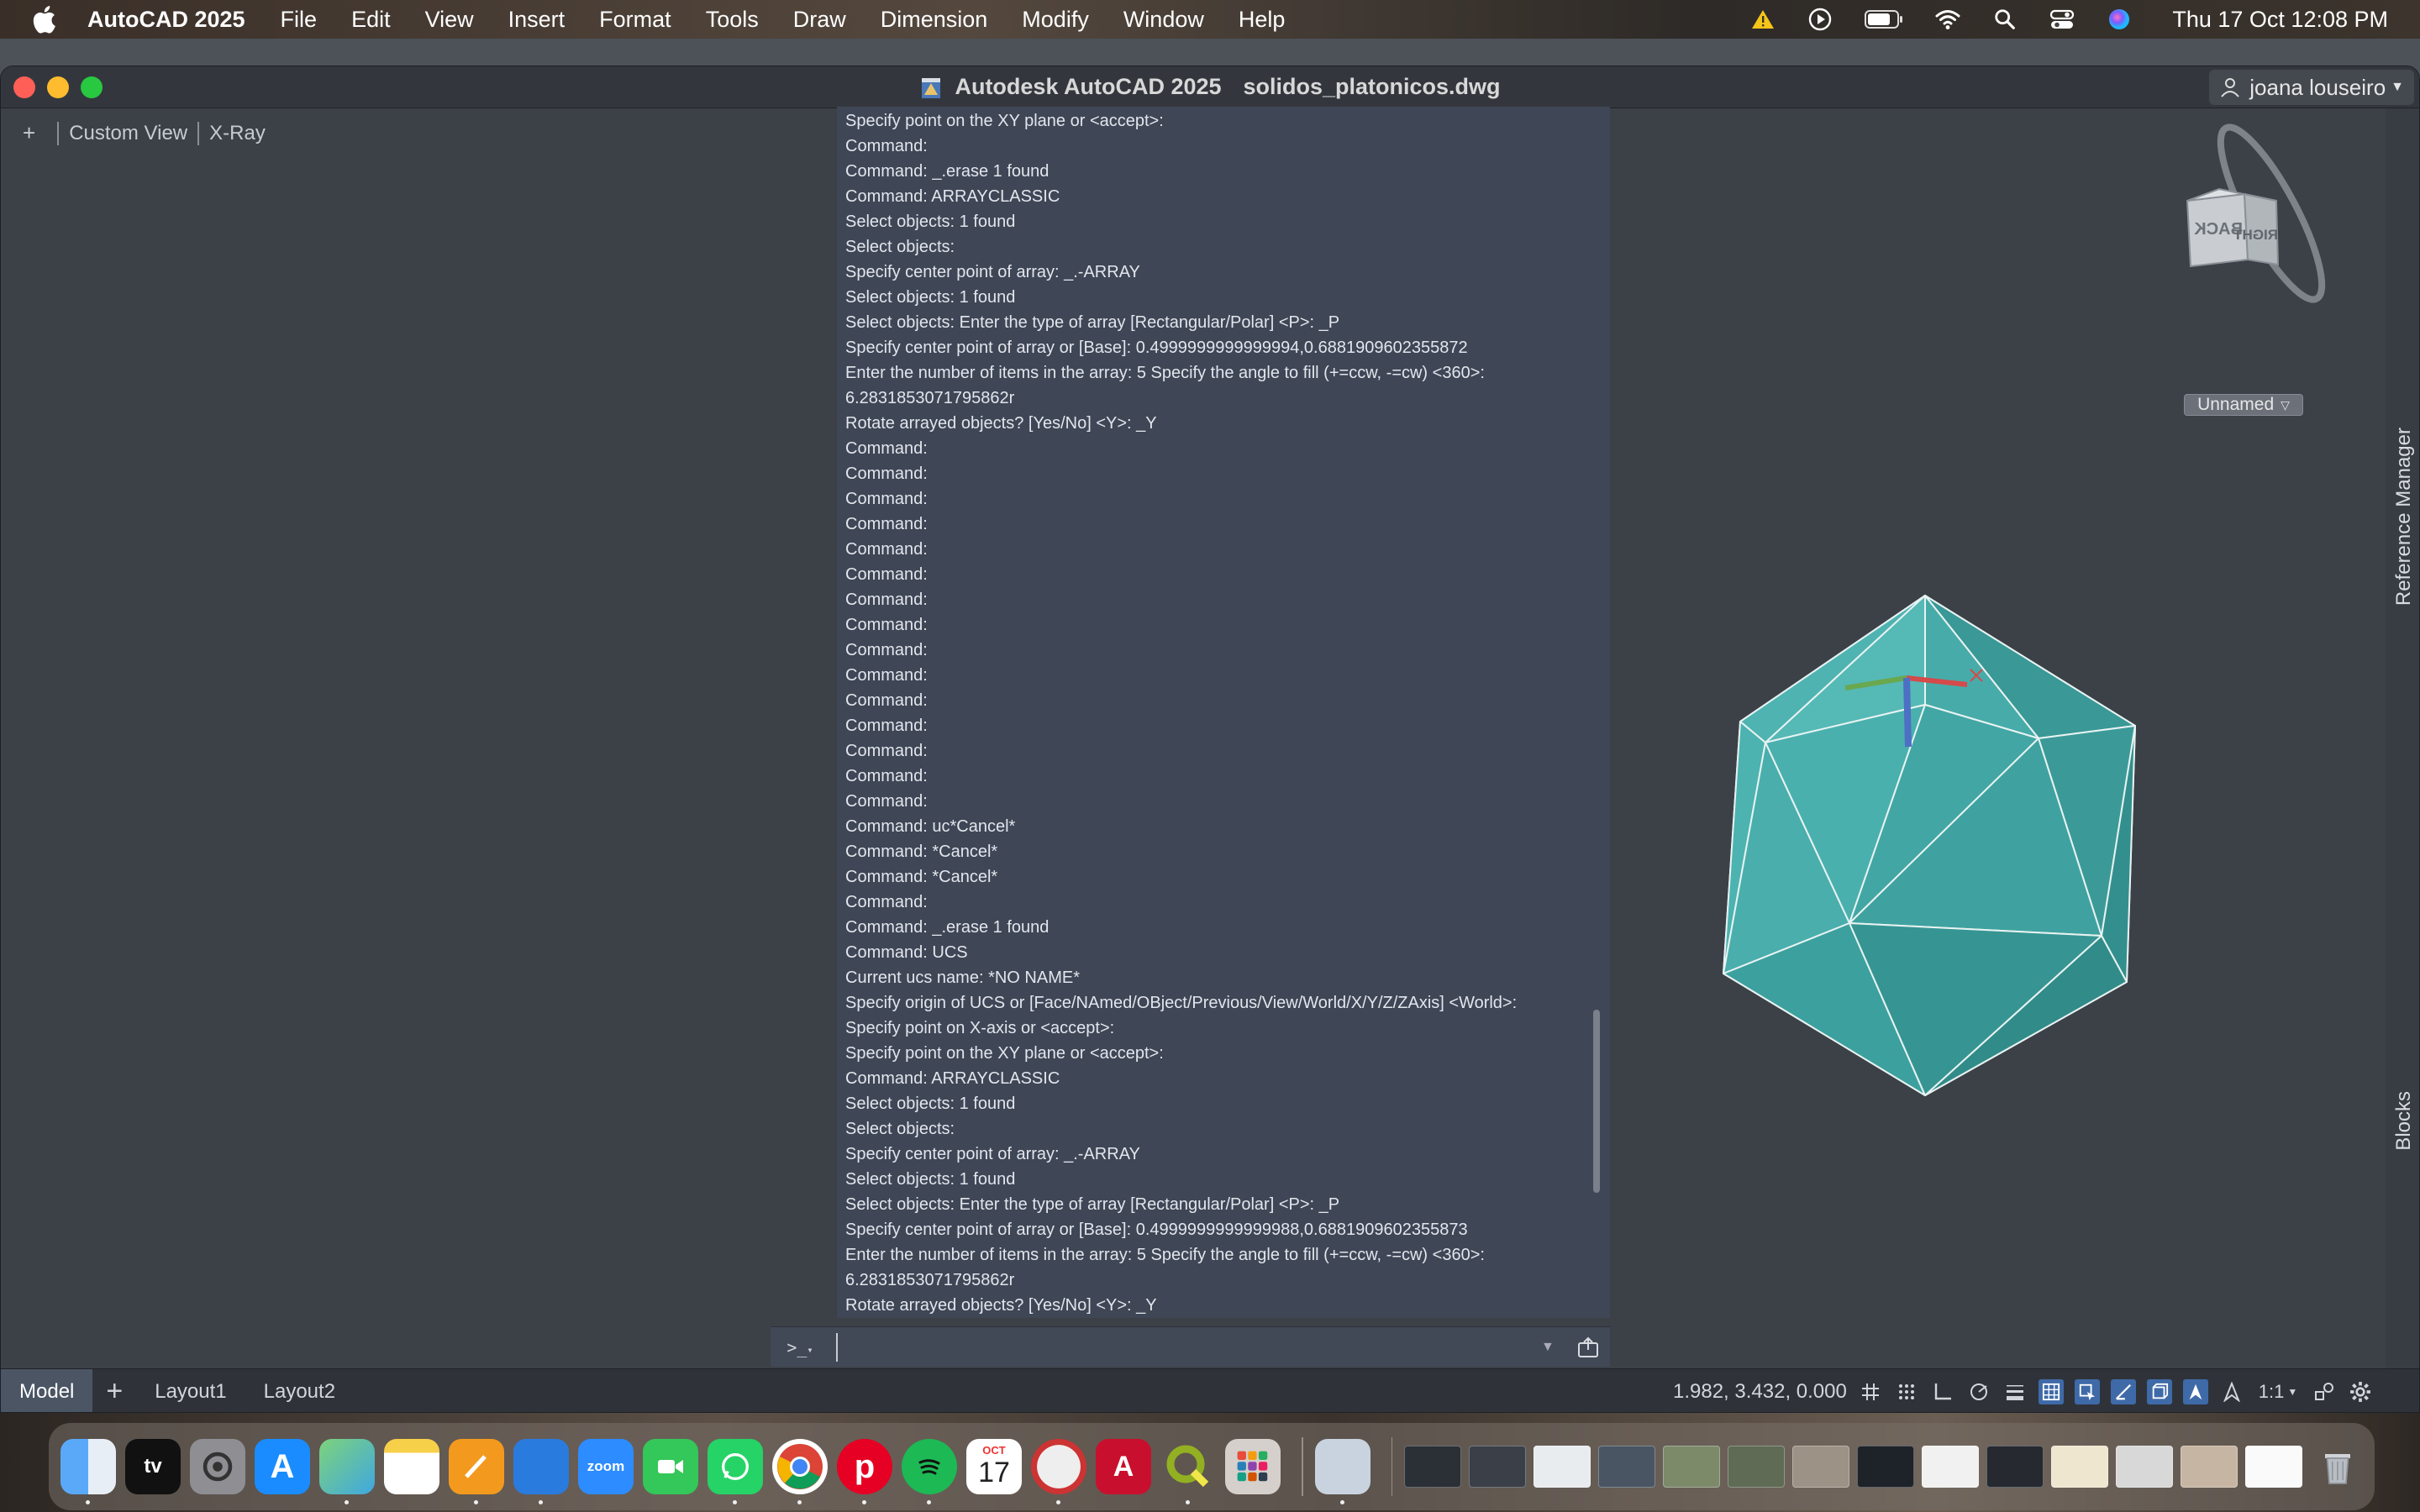 This screenshot has height=1512, width=2420. I want to click on command-history-text: Specify center point of array: _.-ARRAY, so click(992, 1154).